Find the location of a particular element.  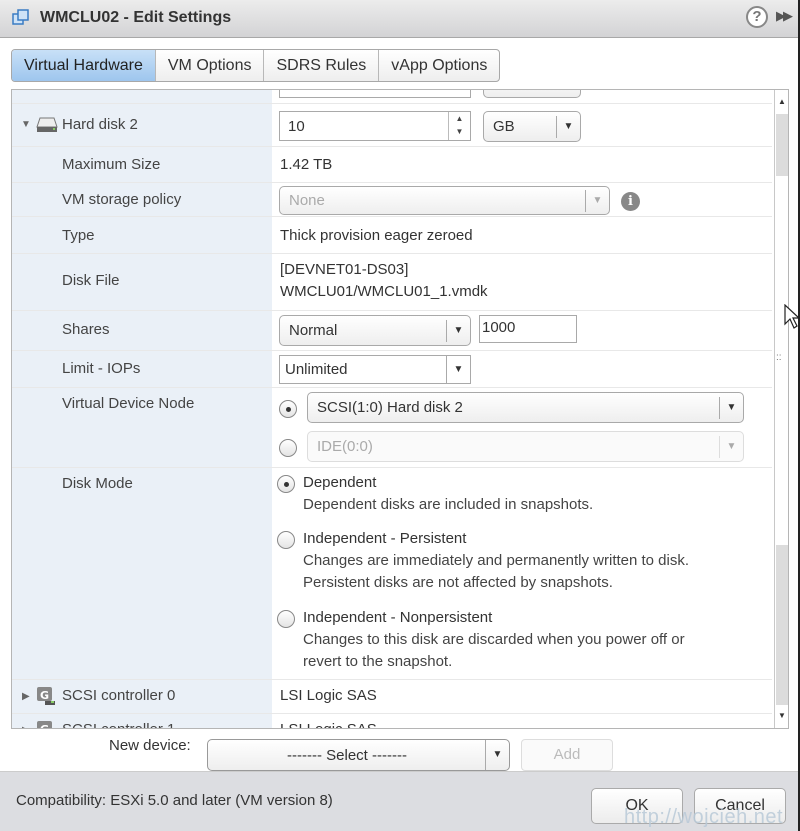

scsi-controller-1-row: ▶ G SCSI controller 1 LSI Logic SAS is located at coordinates (392, 721).